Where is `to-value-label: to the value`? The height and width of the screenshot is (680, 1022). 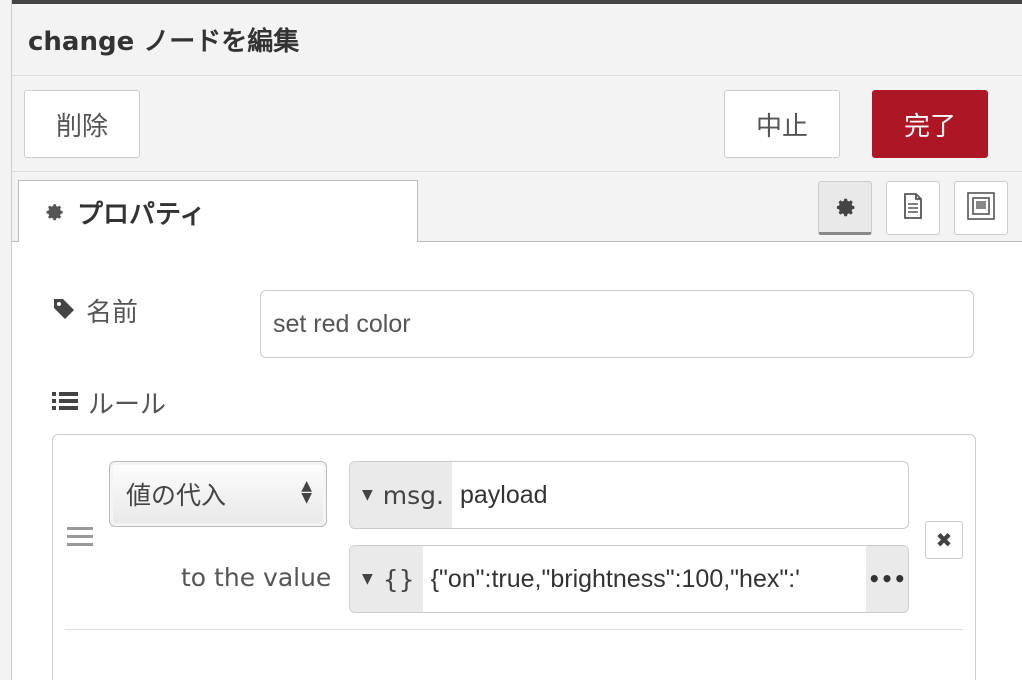
to-value-label: to the value is located at coordinates (256, 577).